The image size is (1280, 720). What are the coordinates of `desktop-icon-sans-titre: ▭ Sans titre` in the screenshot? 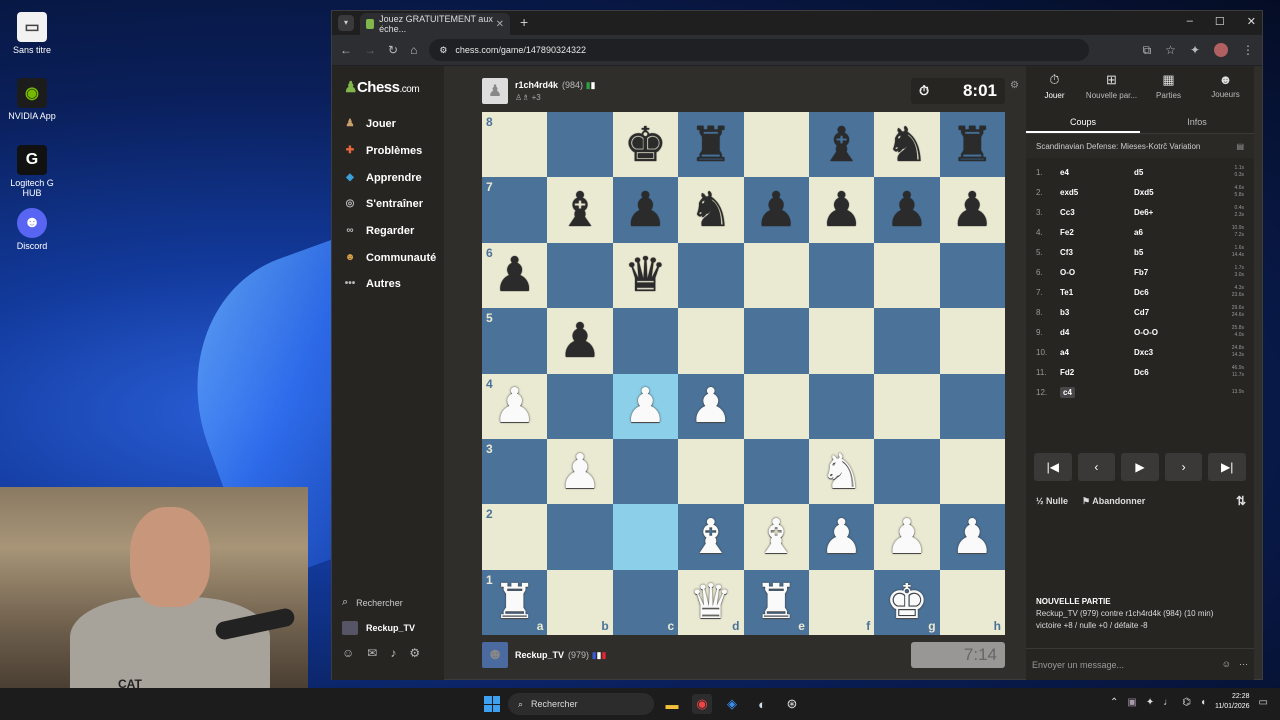 It's located at (32, 33).